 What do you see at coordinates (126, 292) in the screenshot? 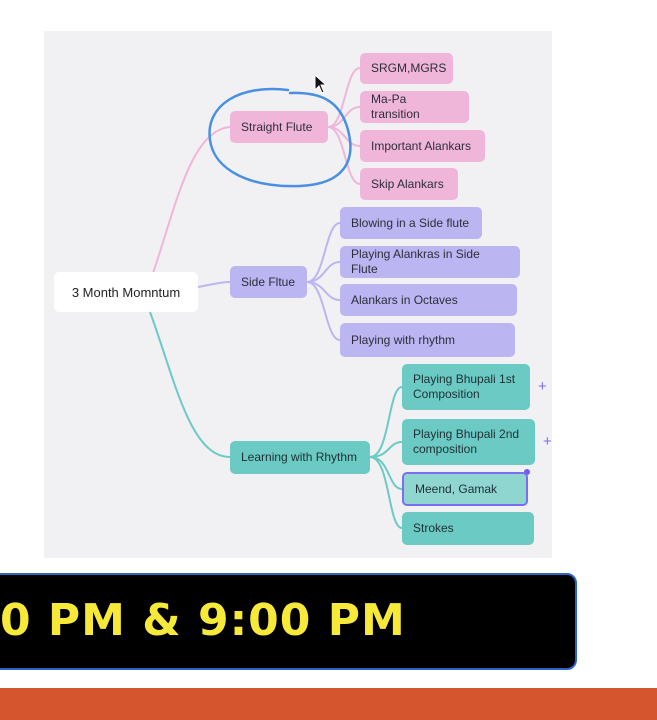
I see `root-node: 3 Month Momntum` at bounding box center [126, 292].